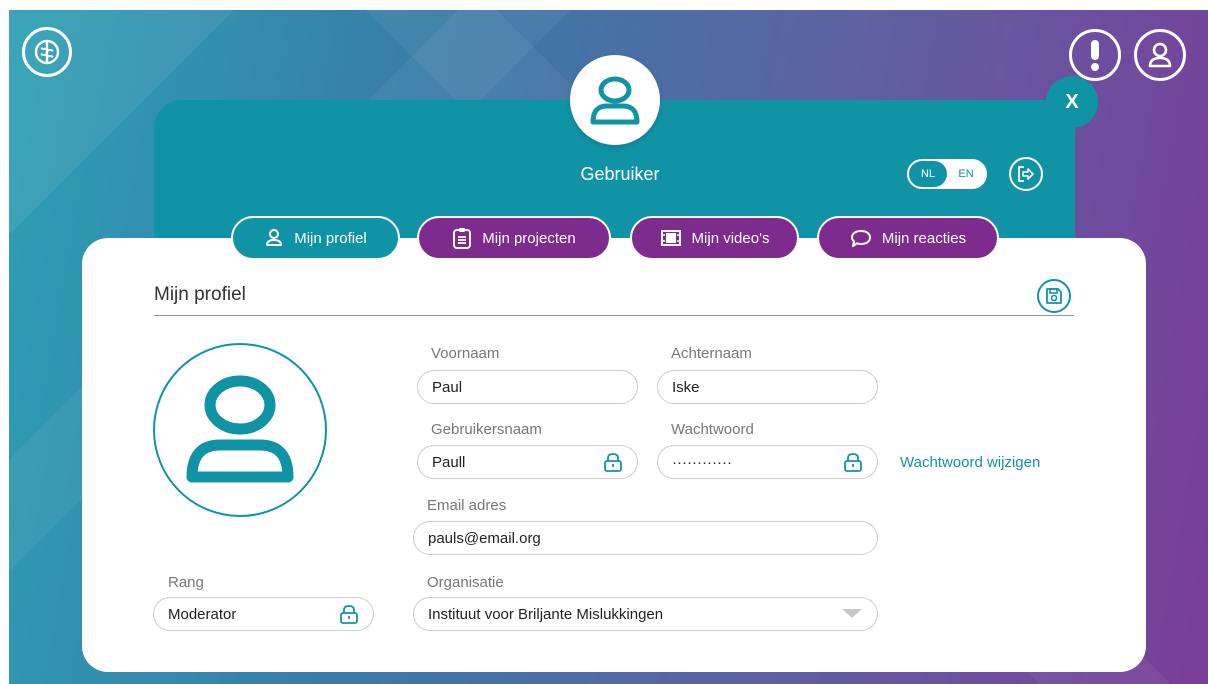 The image size is (1208, 684). I want to click on alert-button, so click(1095, 55).